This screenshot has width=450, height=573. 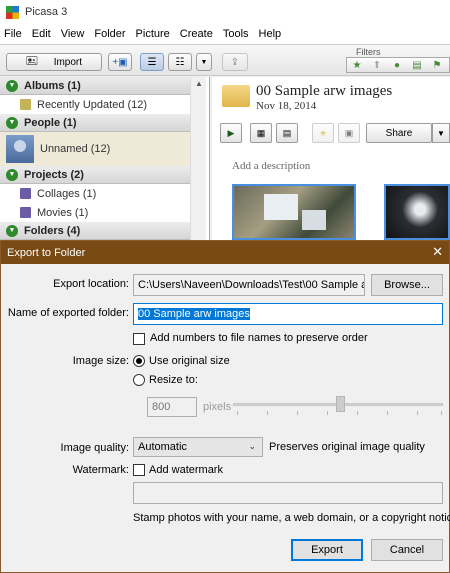 I want to click on collage-button: ▦, so click(x=261, y=133).